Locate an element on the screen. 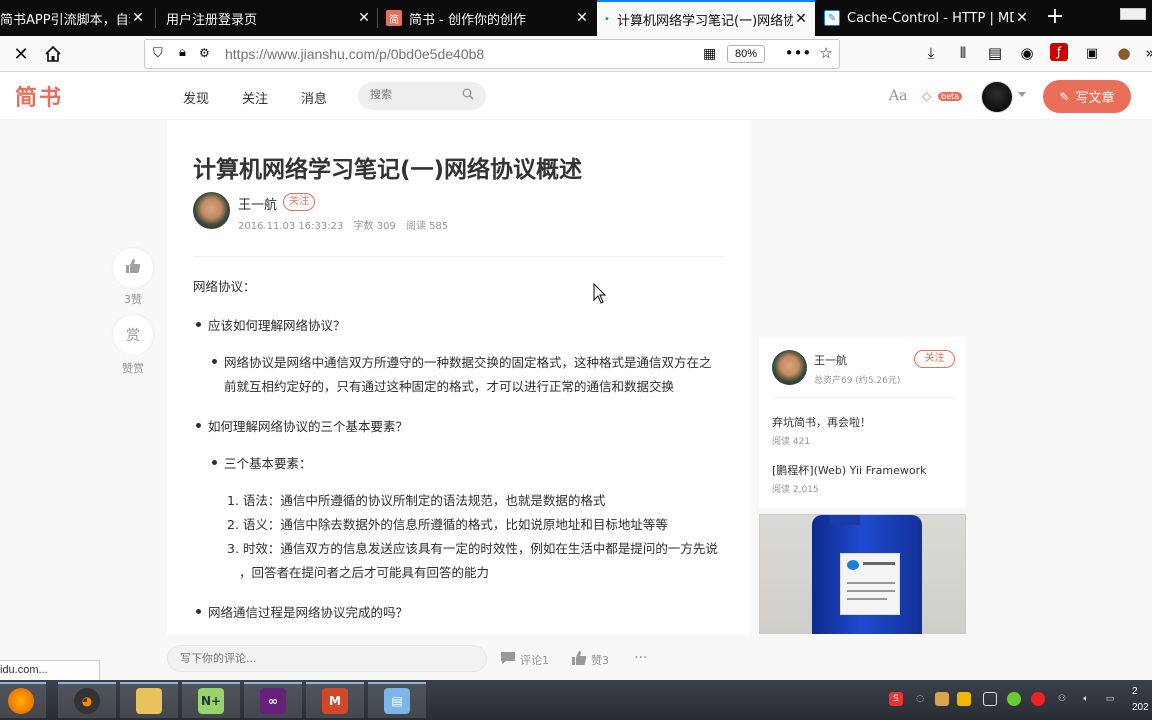 This screenshot has height=720, width=1152. tab-mdn: ✎ Cache-Control - HTTP | MDN ✕ is located at coordinates (926, 18).